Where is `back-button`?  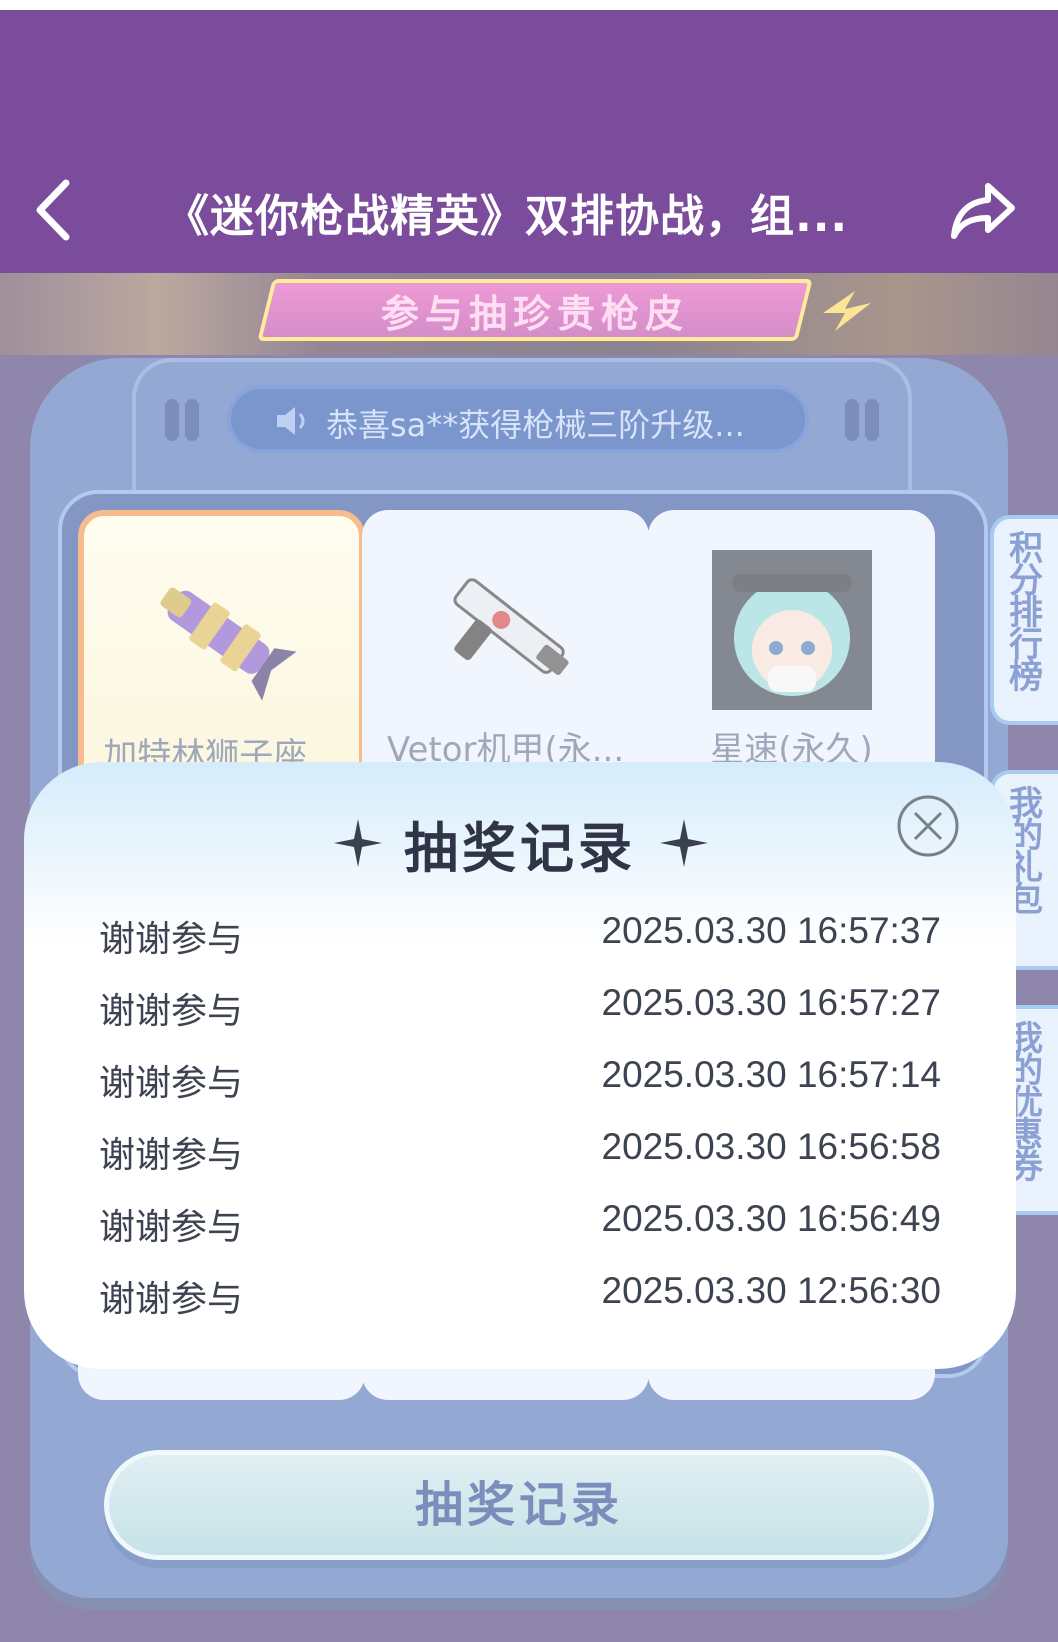 back-button is located at coordinates (55, 210).